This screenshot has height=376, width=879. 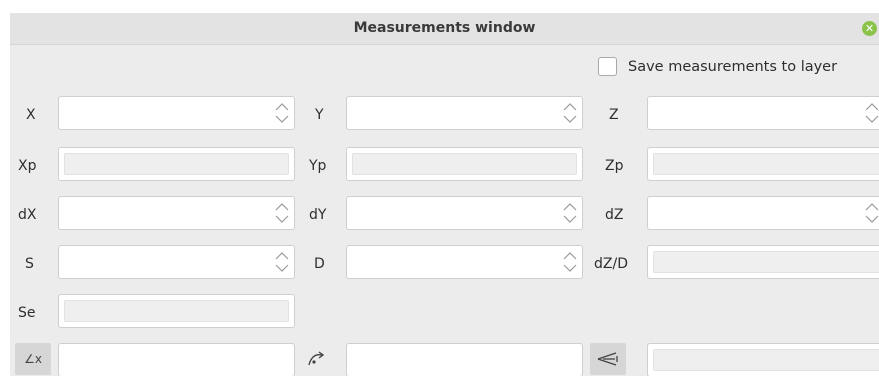 What do you see at coordinates (464, 113) in the screenshot?
I see `y-spinbox` at bounding box center [464, 113].